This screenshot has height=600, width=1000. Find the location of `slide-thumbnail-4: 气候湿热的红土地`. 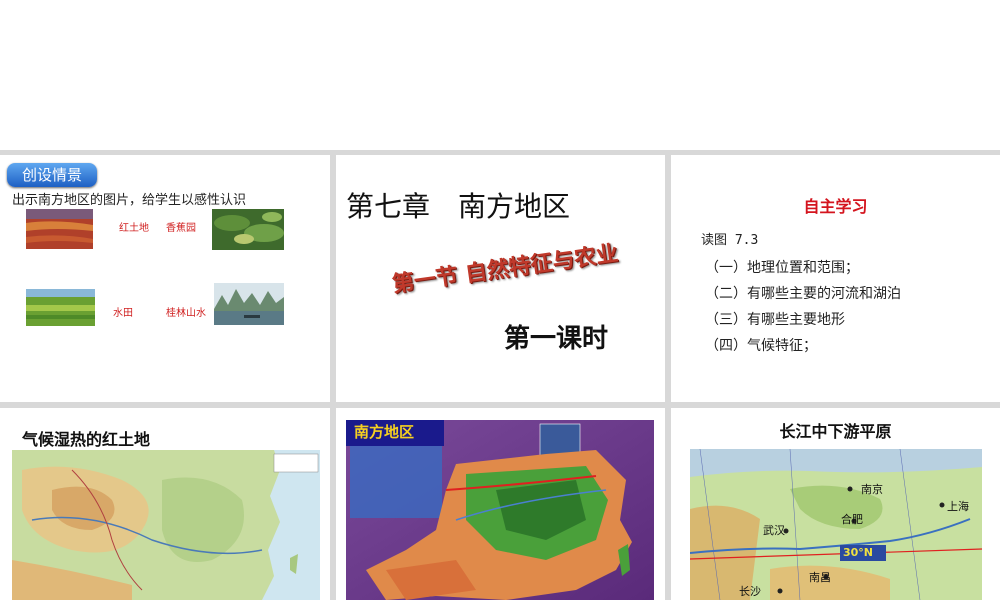

slide-thumbnail-4: 气候湿热的红土地 is located at coordinates (165, 504).